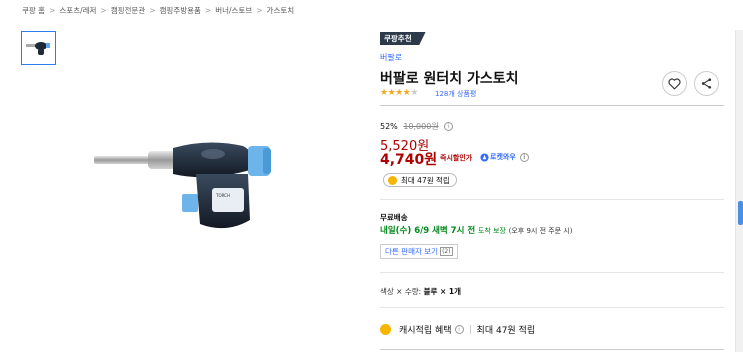 The image size is (743, 352). I want to click on breadcrumb-item: 캠핑주방용품, so click(180, 10).